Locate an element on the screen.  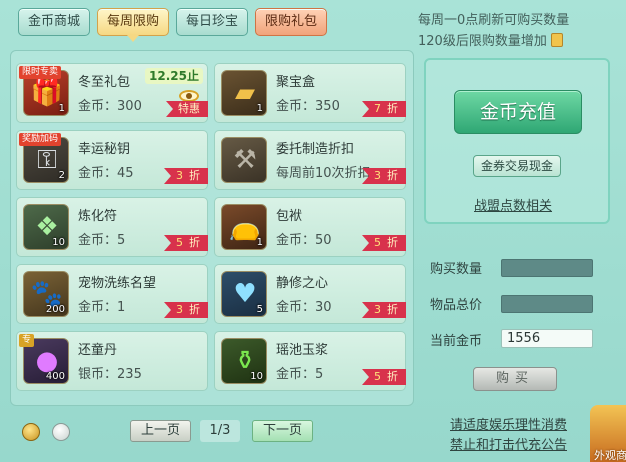
next-page-button: 下一页 is located at coordinates (283, 431).